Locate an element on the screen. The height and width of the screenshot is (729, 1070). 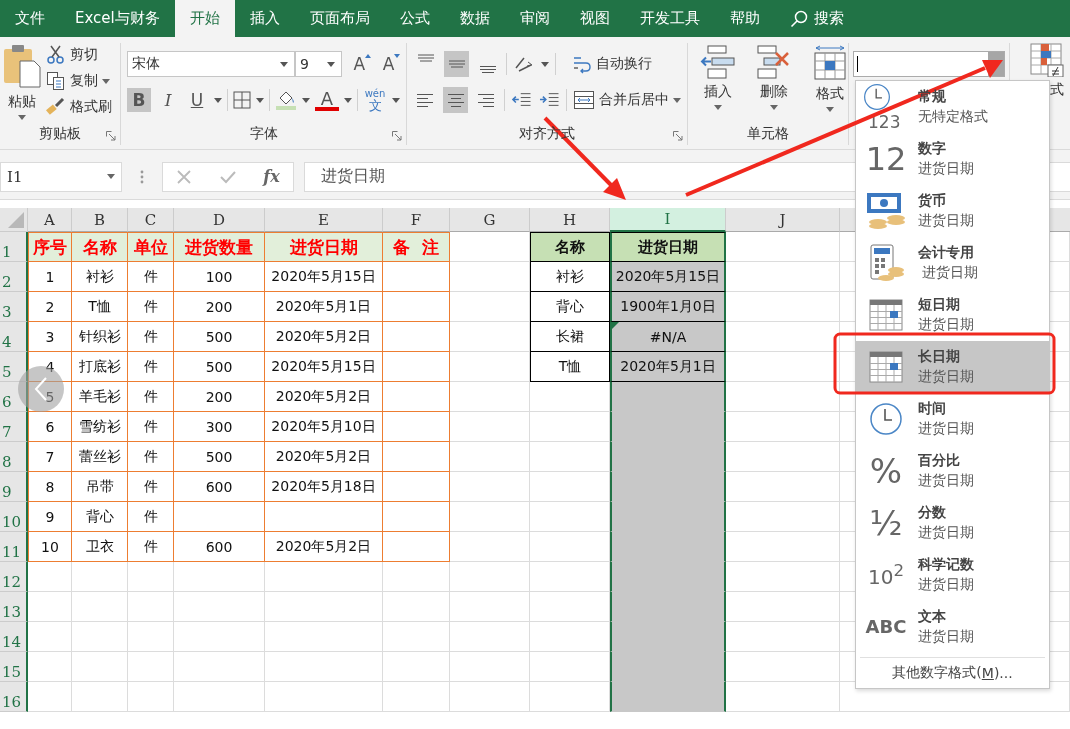
table-cell: 2020年5月2日 is located at coordinates (324, 337).